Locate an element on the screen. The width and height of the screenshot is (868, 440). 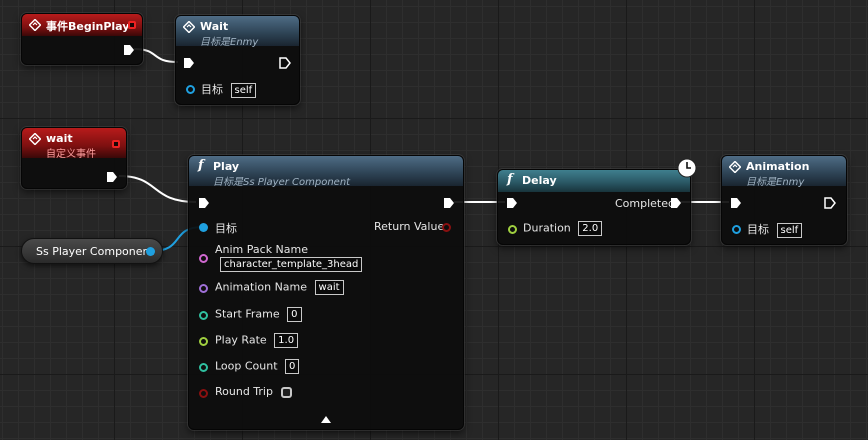
start-frame-value: 0 is located at coordinates (294, 314).